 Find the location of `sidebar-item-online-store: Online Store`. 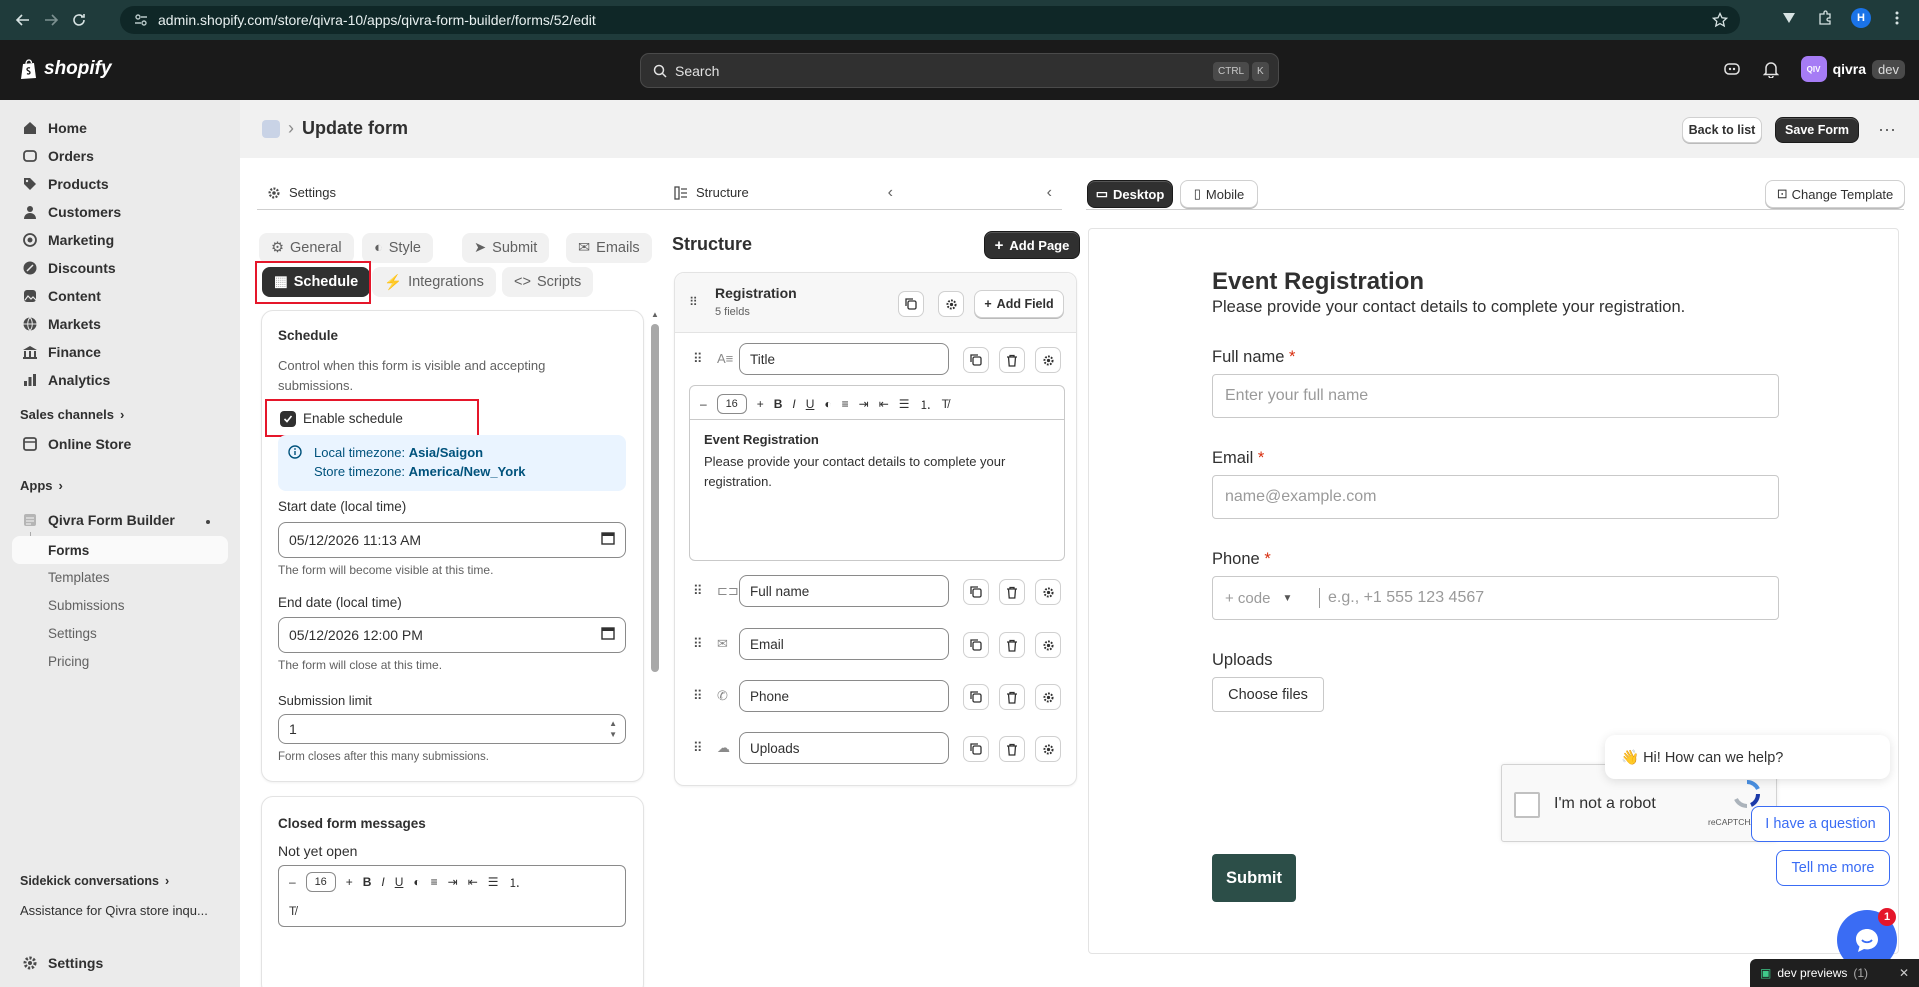

sidebar-item-online-store: Online Store is located at coordinates (76, 444).